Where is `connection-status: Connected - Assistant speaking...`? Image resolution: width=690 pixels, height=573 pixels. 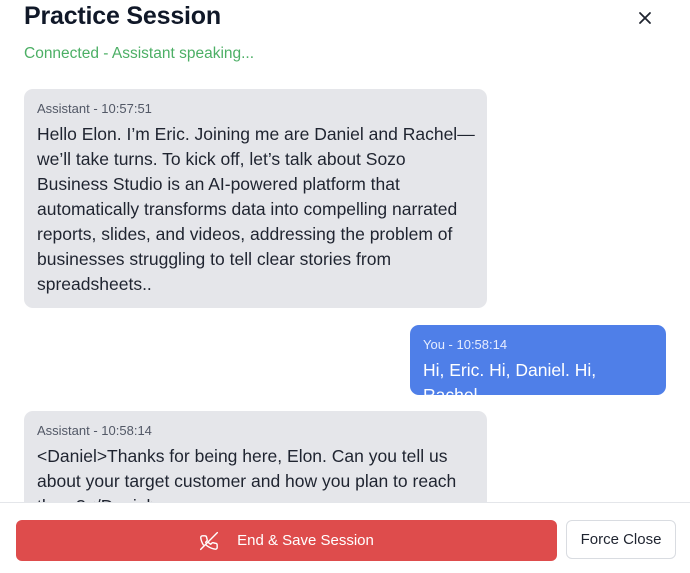 connection-status: Connected - Assistant speaking... is located at coordinates (139, 53).